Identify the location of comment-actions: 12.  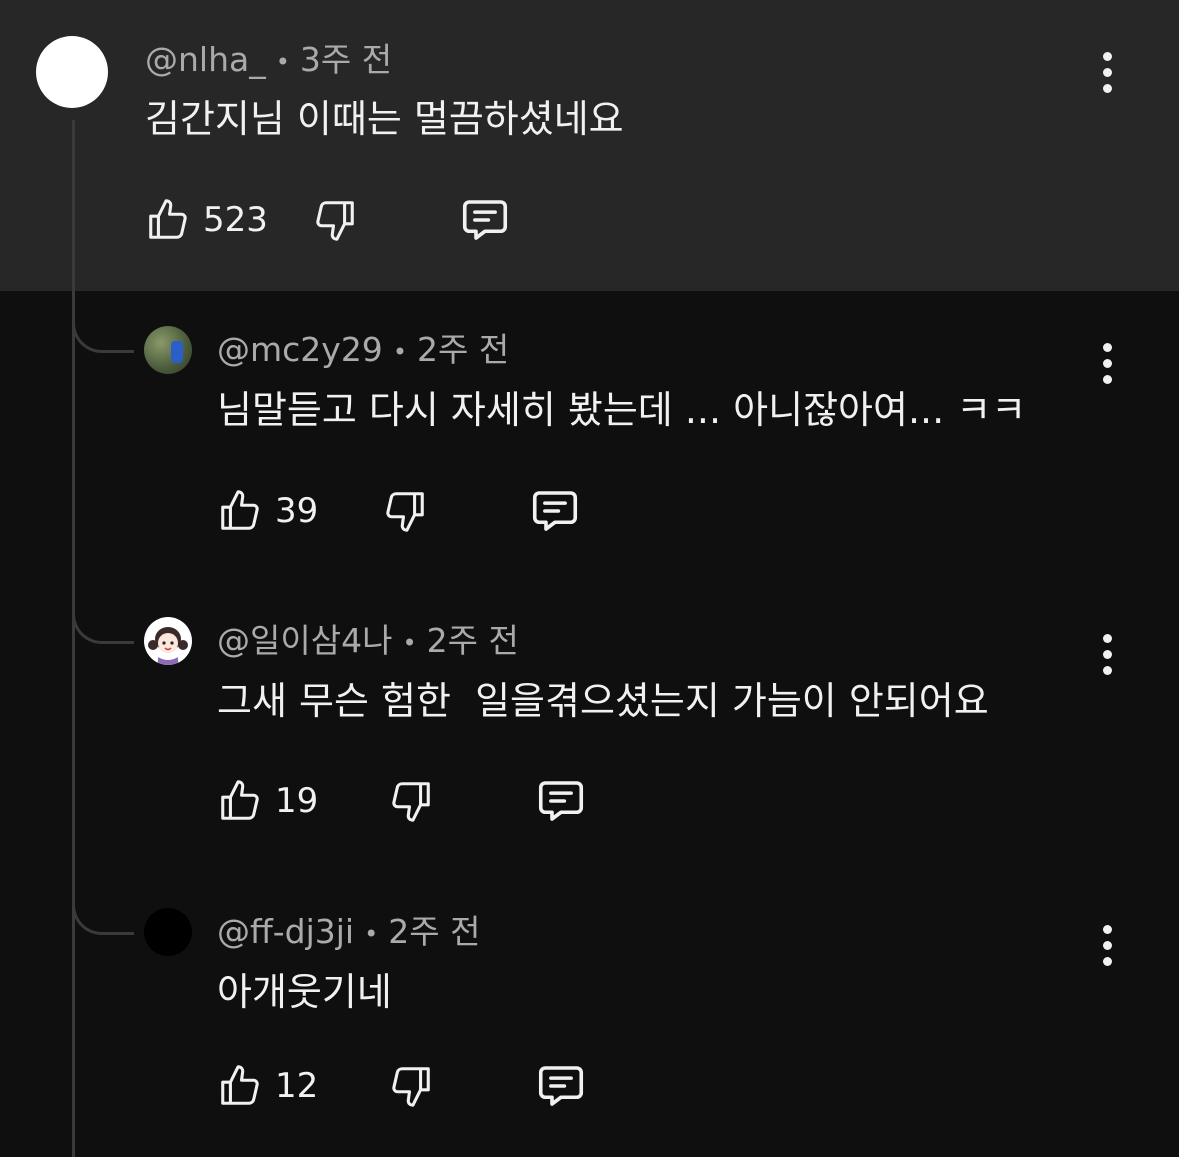
(402, 1086).